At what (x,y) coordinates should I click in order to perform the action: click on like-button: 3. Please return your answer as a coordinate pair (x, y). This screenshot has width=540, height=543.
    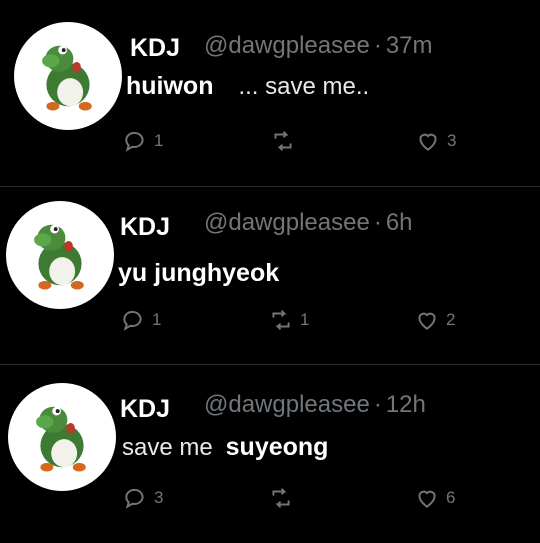
    Looking at the image, I should click on (435, 141).